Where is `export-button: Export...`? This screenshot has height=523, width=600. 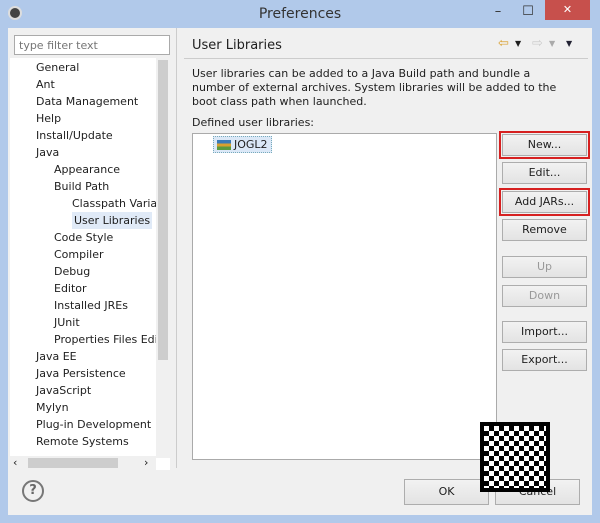
export-button: Export... is located at coordinates (544, 360).